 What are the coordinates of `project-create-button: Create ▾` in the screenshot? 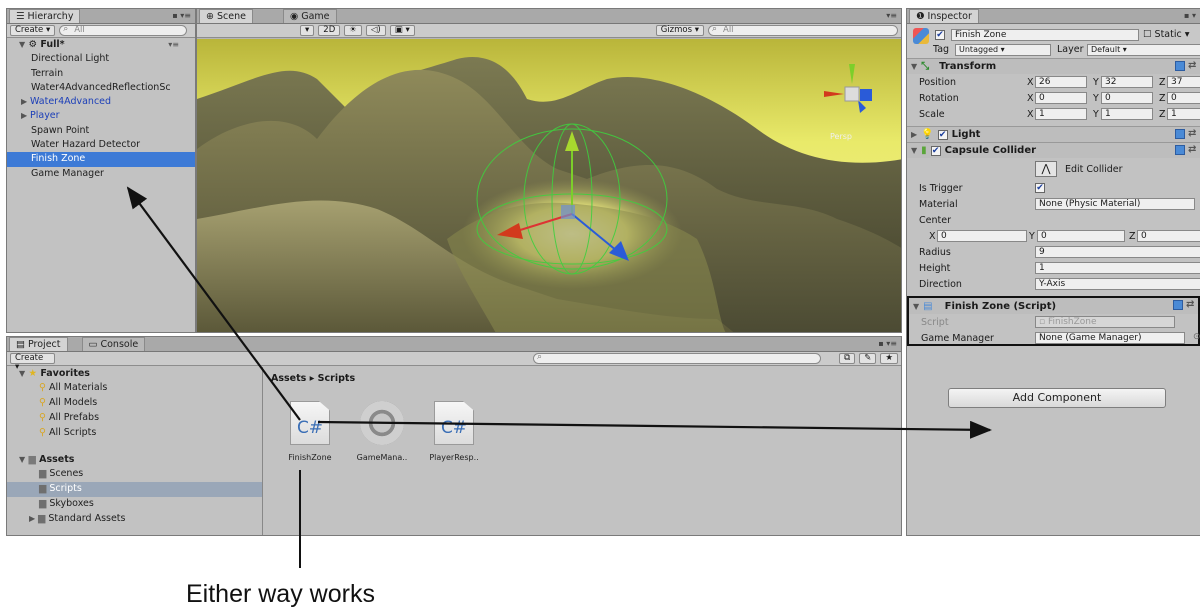 It's located at (32, 362).